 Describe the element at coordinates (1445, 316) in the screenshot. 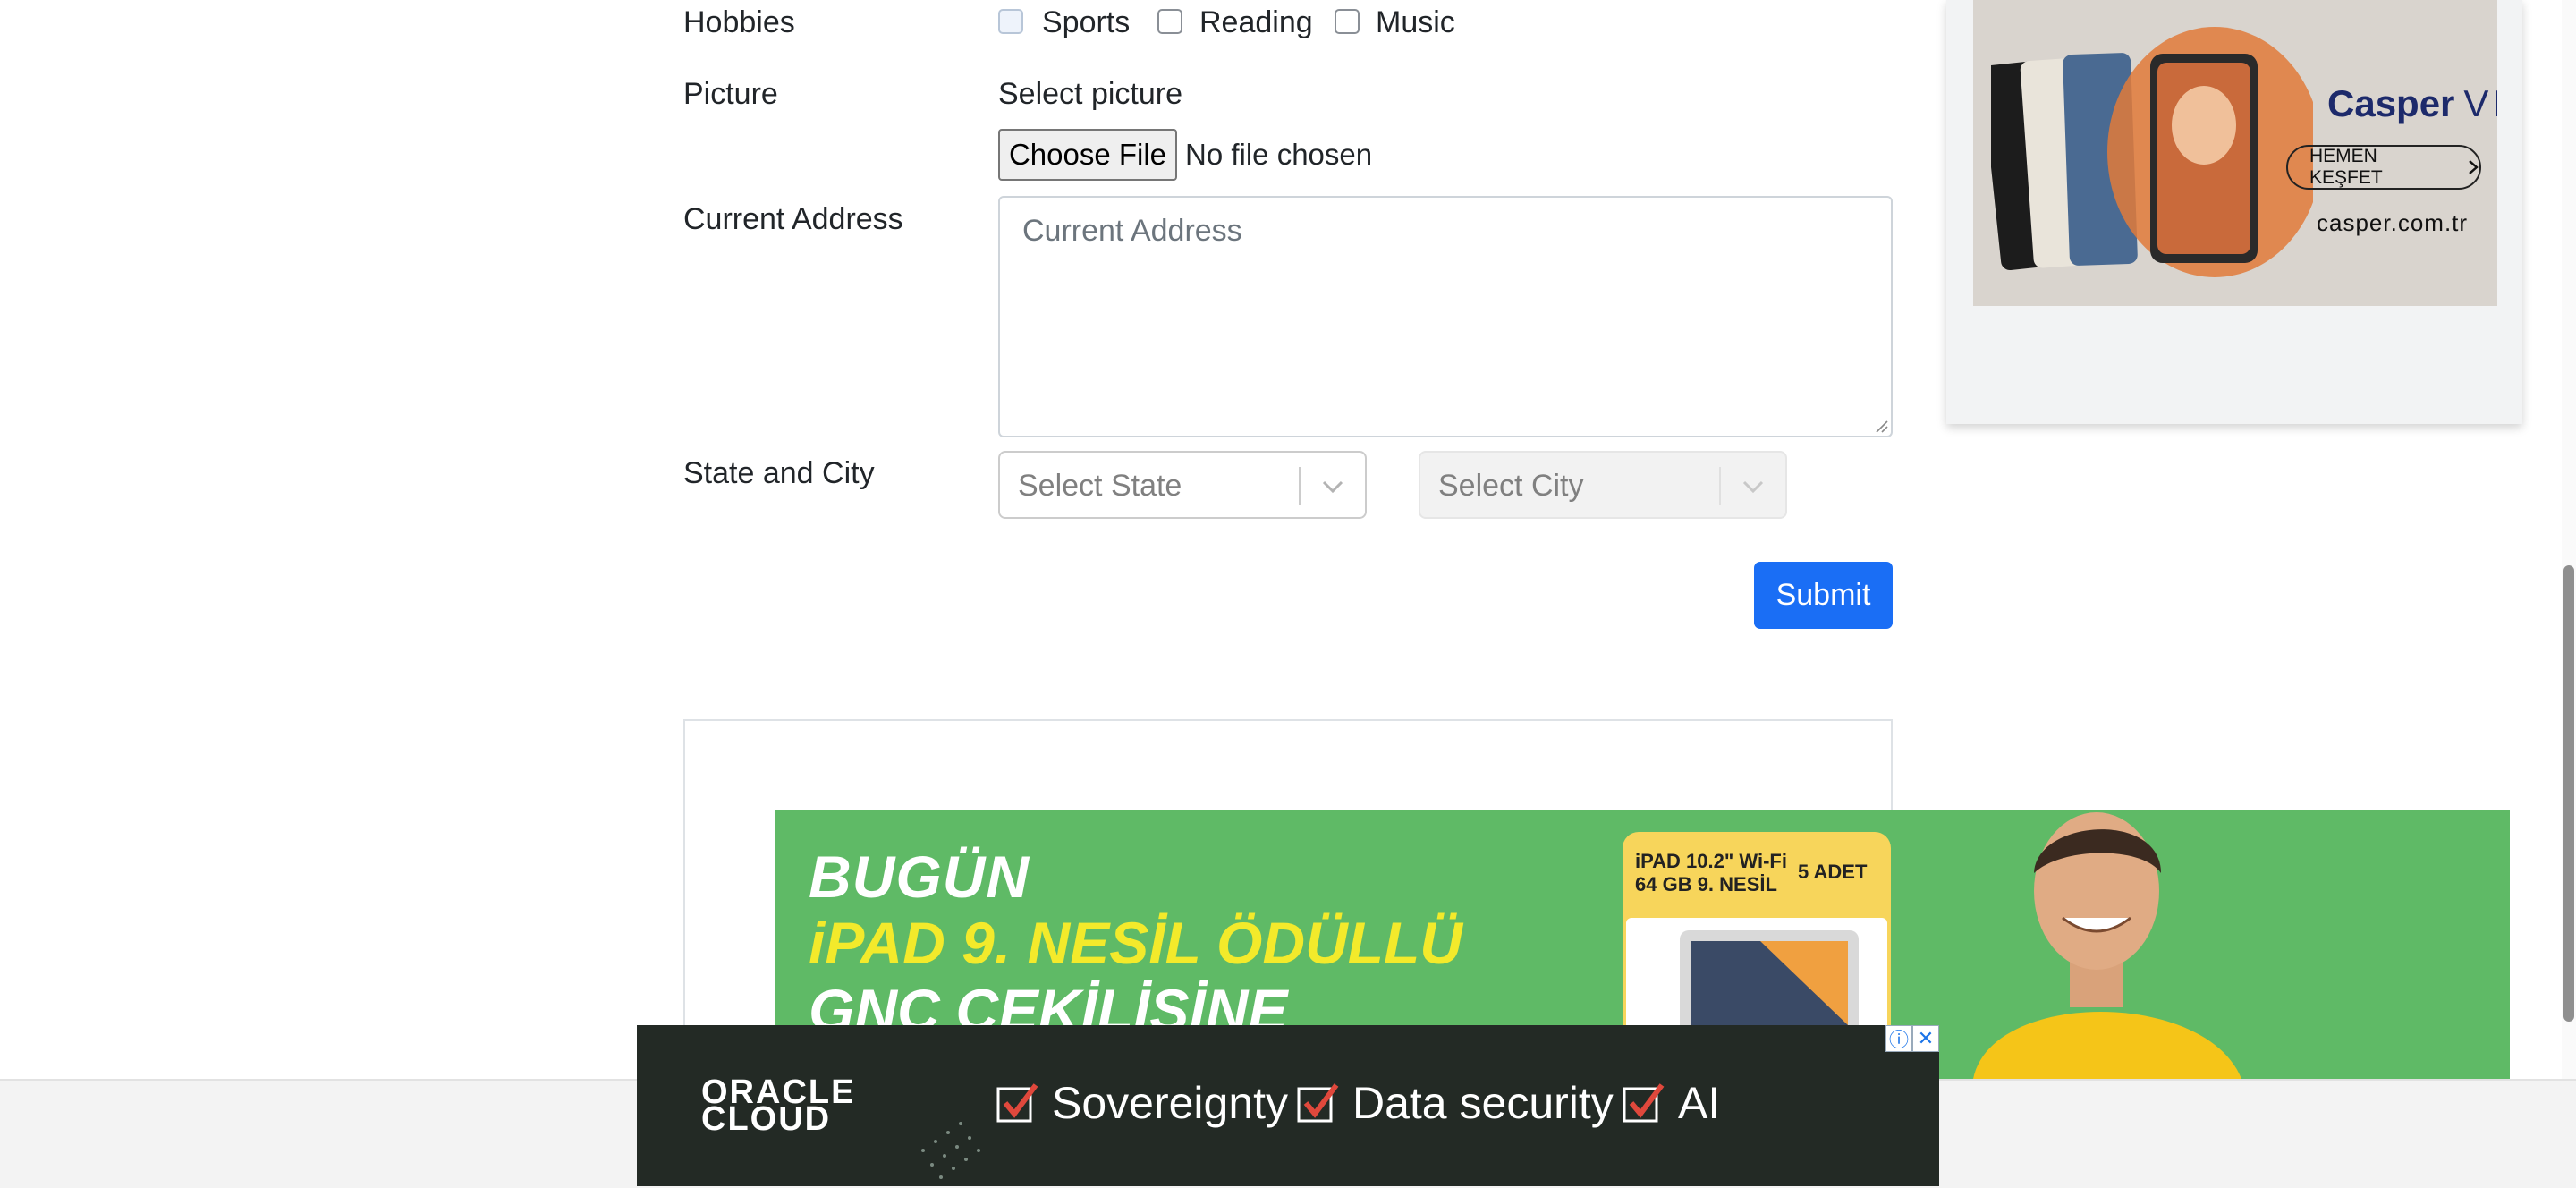

I see `current-address-textarea: Current Address` at that location.